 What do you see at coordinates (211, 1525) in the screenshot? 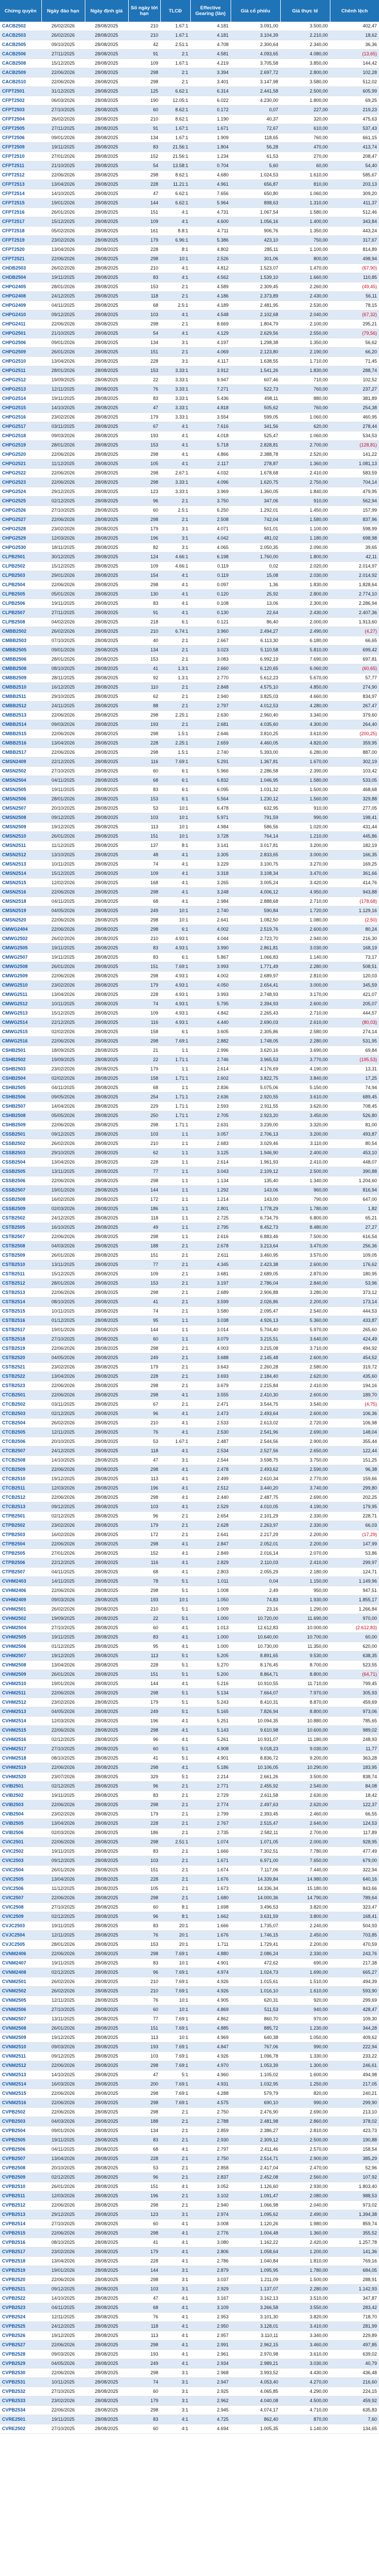
I see `cell-effective-gearing: 2.628` at bounding box center [211, 1525].